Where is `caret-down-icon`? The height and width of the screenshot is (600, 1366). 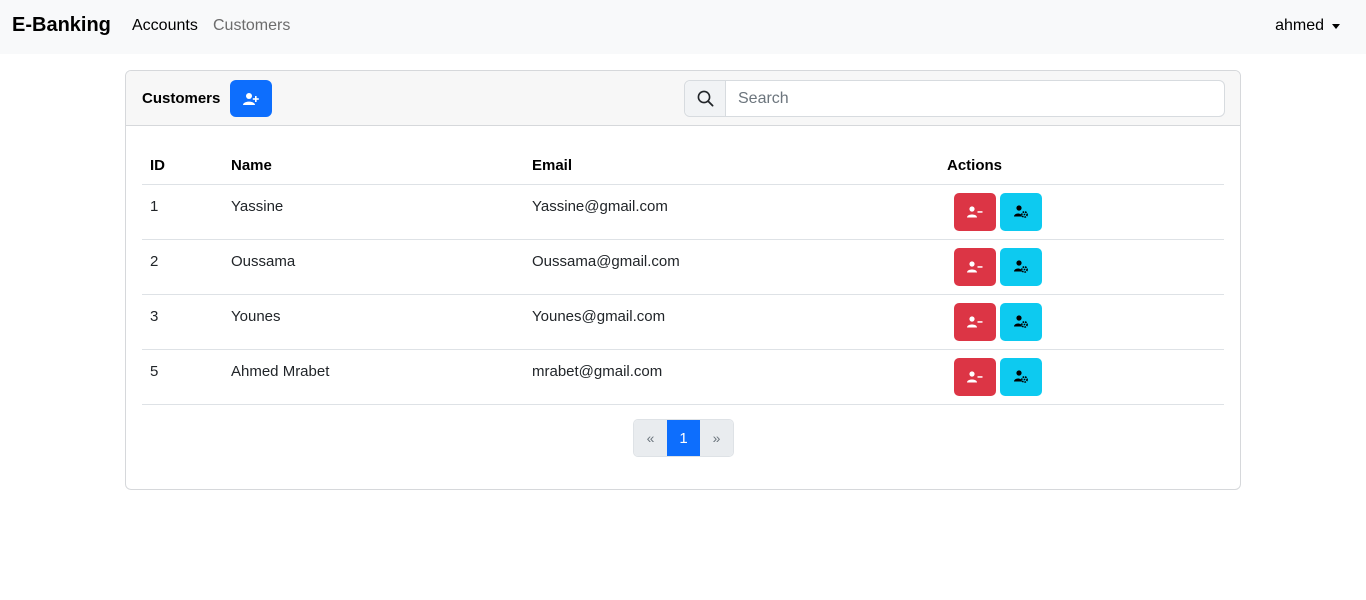
caret-down-icon is located at coordinates (1336, 26).